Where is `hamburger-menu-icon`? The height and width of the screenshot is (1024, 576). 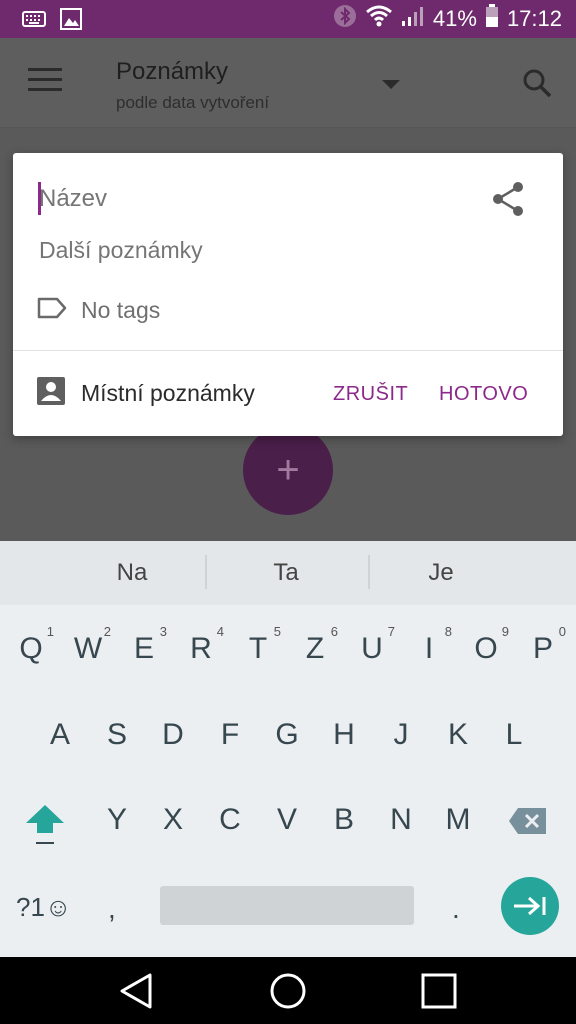
hamburger-menu-icon is located at coordinates (45, 81).